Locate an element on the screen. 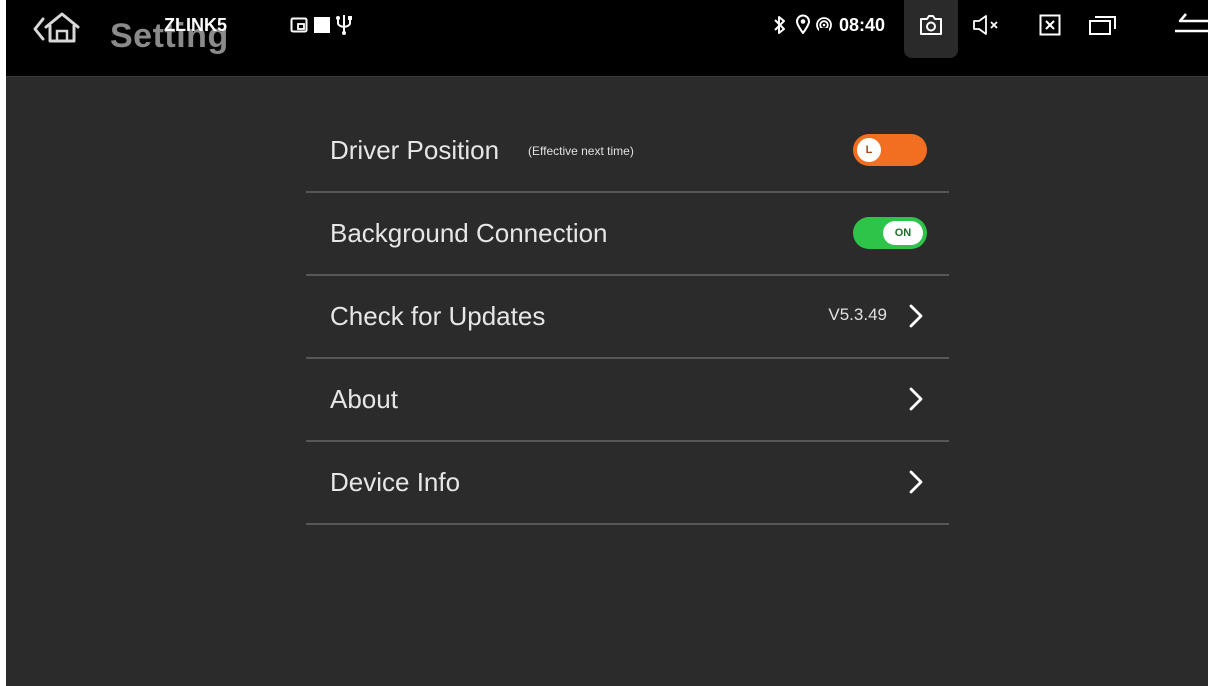 This screenshot has height=686, width=1208. driver-position-label: Driver Position is located at coordinates (415, 150).